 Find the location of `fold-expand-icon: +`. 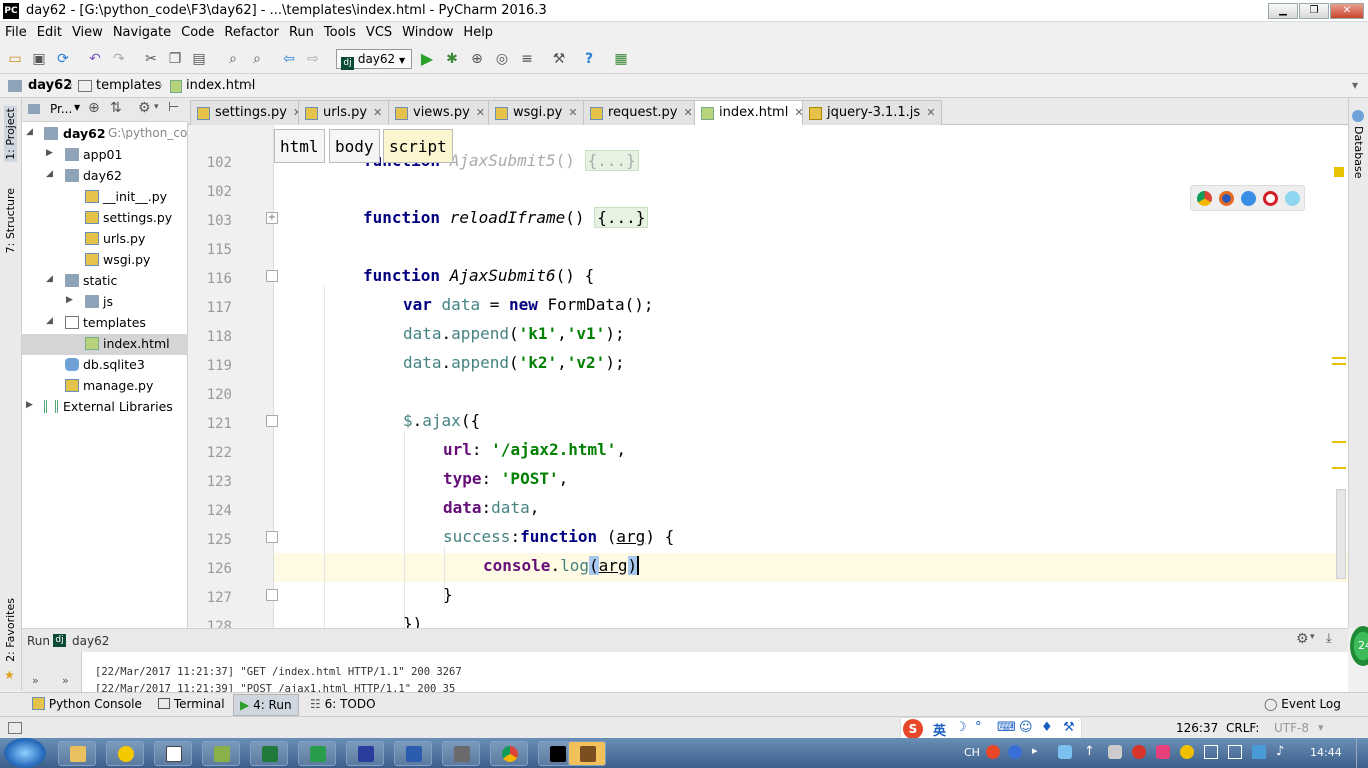

fold-expand-icon: + is located at coordinates (272, 218).